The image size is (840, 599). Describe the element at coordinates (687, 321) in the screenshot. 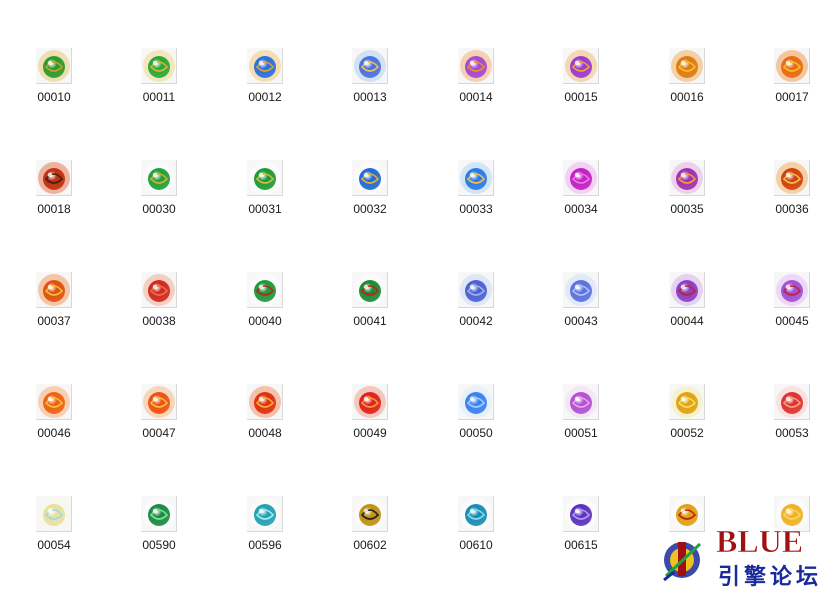

I see `file-name: 00044` at that location.